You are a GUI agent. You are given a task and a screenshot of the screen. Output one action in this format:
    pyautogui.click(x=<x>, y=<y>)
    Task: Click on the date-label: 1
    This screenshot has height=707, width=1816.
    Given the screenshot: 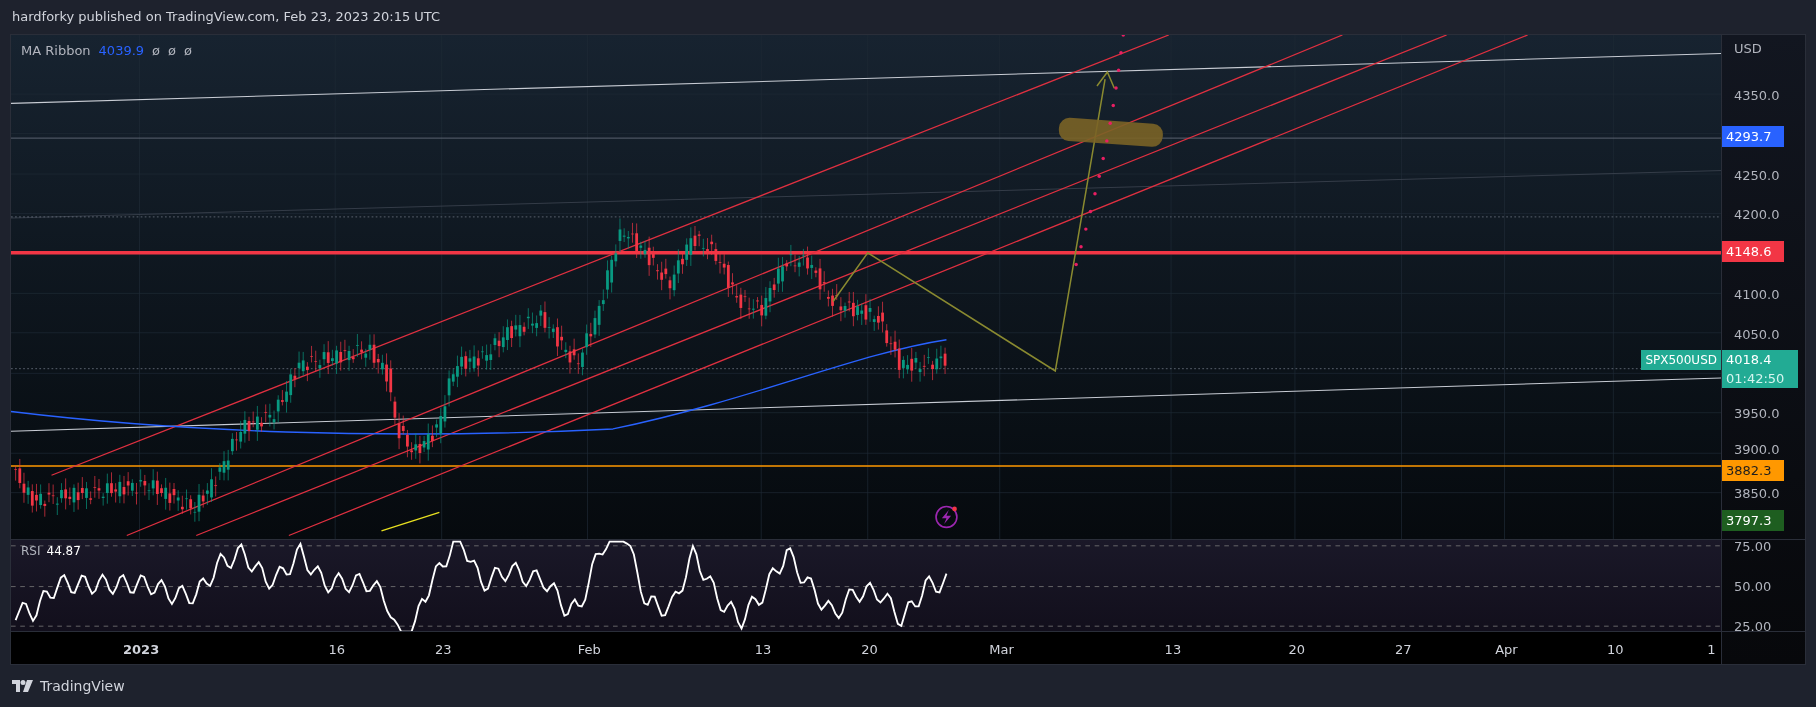 What is the action you would take?
    pyautogui.click(x=1711, y=650)
    